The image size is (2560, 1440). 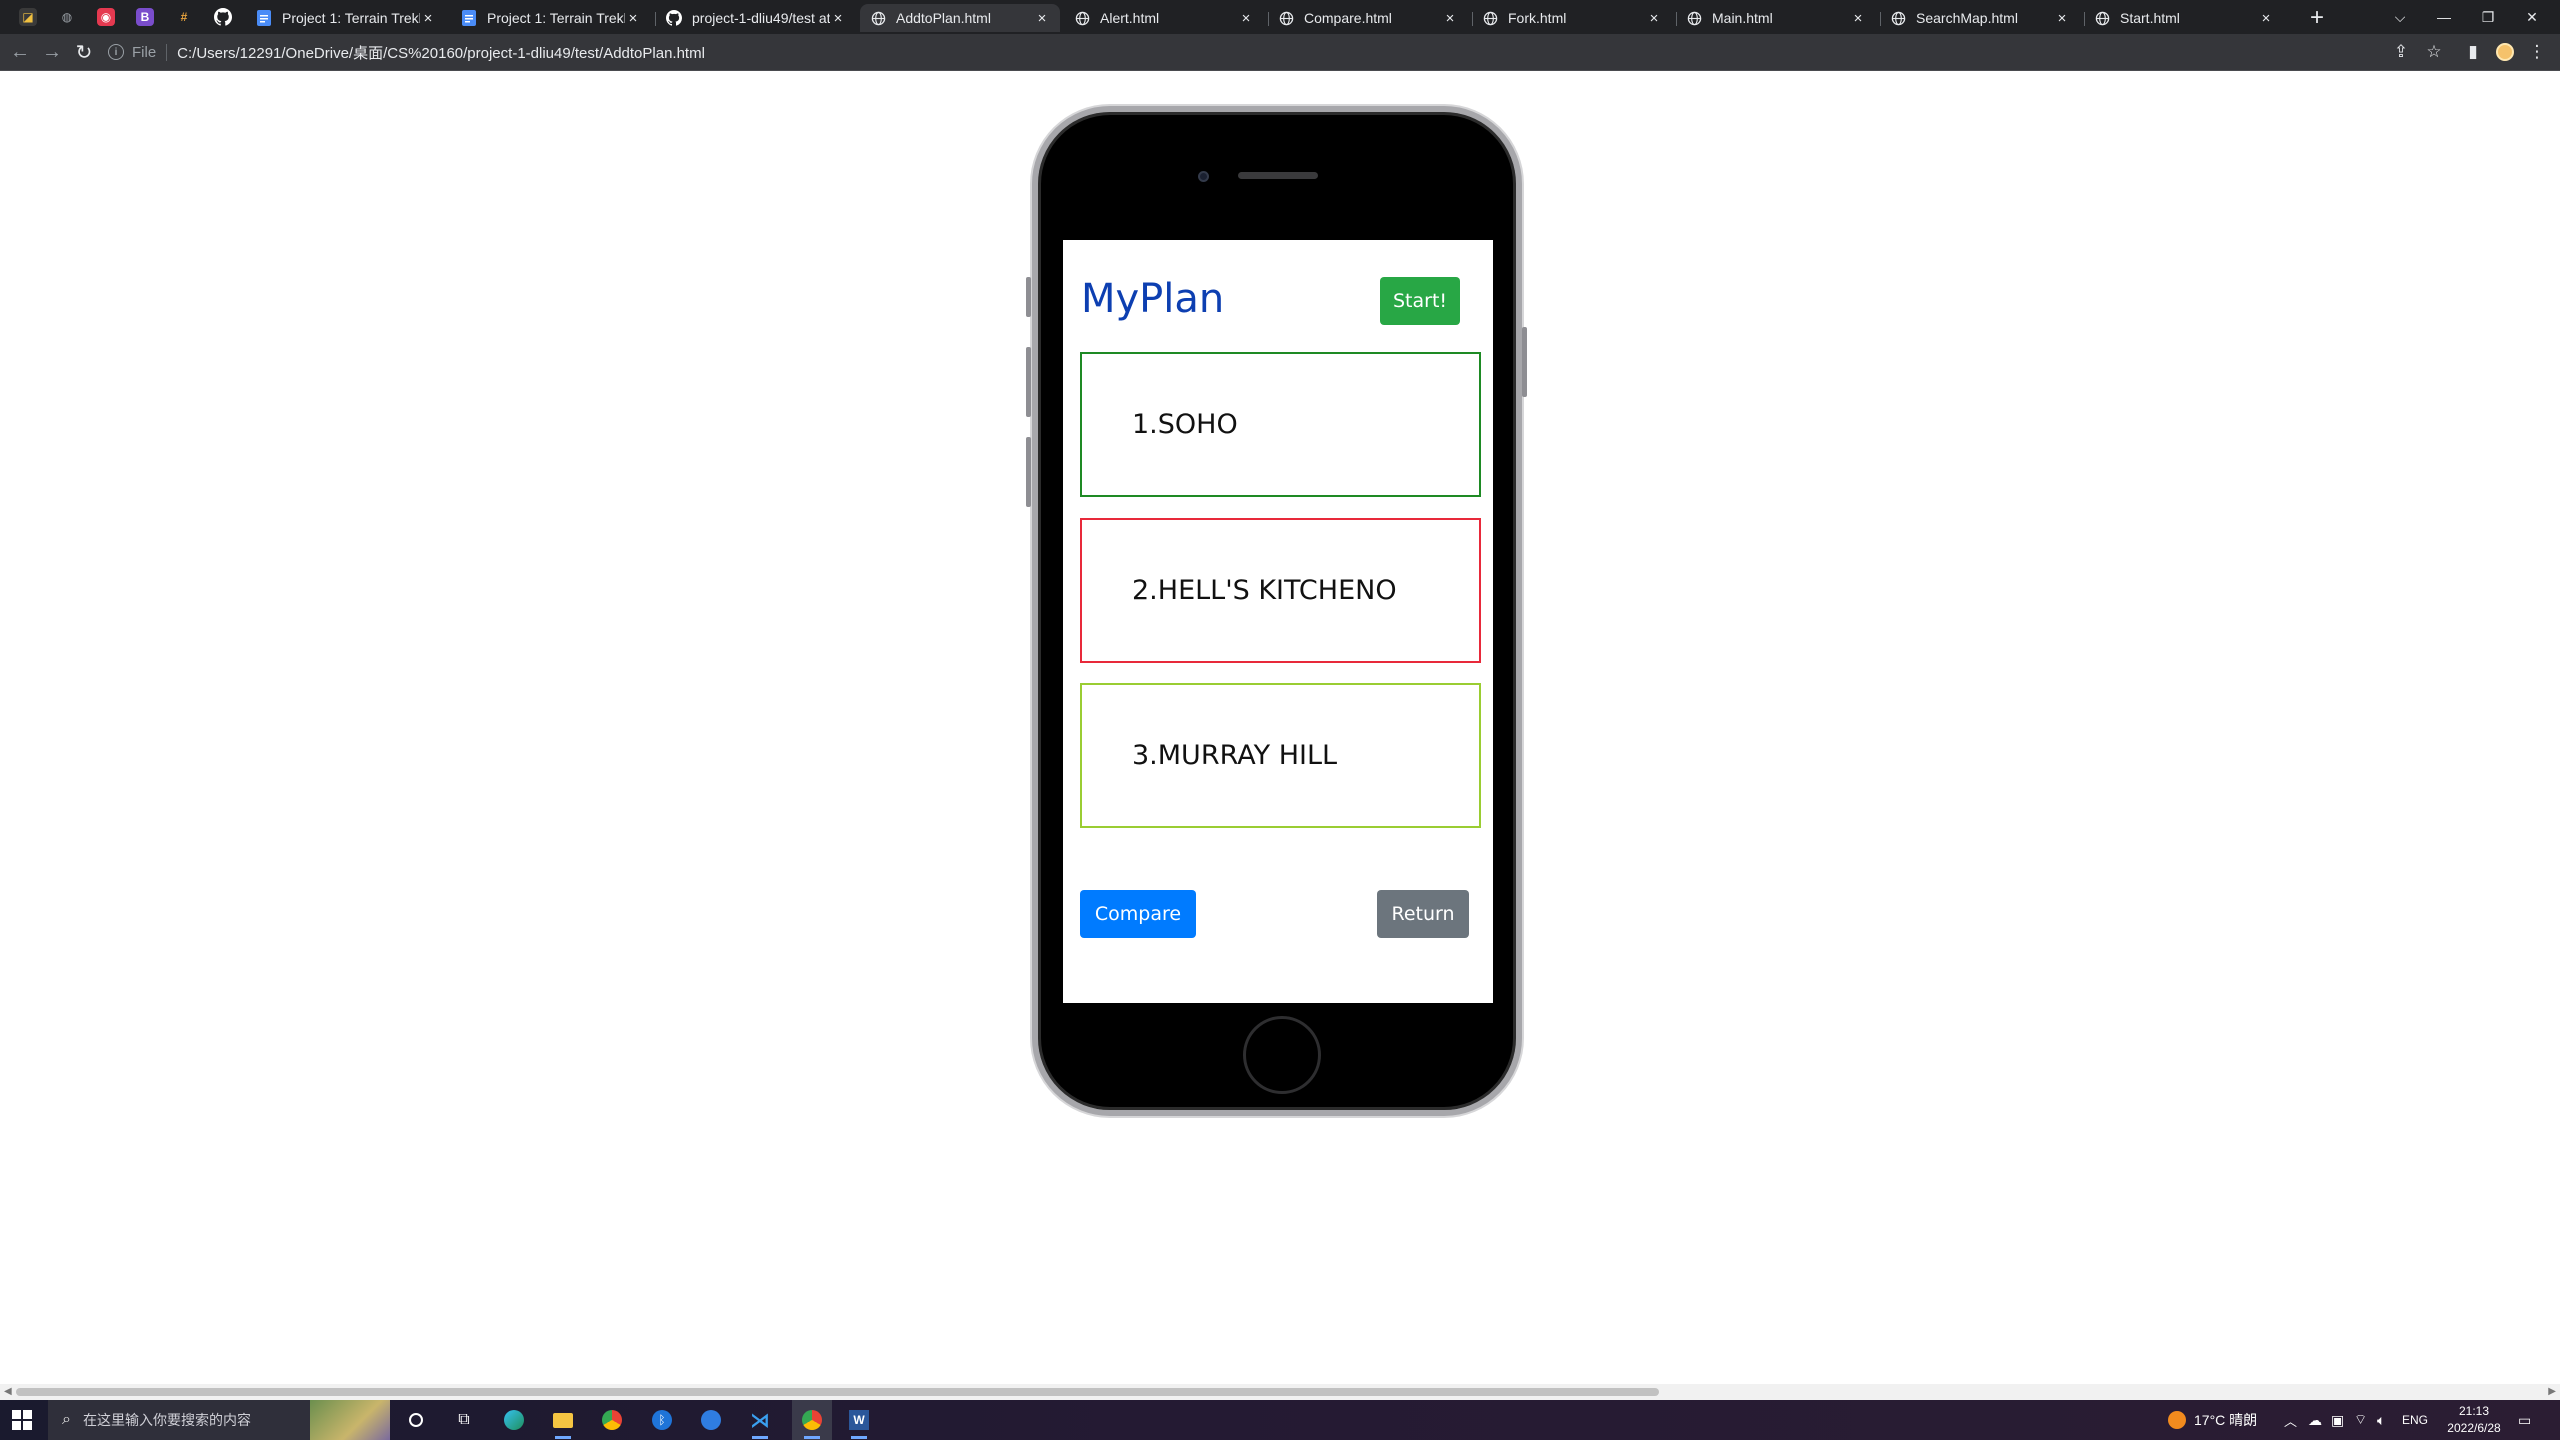 I want to click on bluetooth-app-icon: ᛒ, so click(x=662, y=1420).